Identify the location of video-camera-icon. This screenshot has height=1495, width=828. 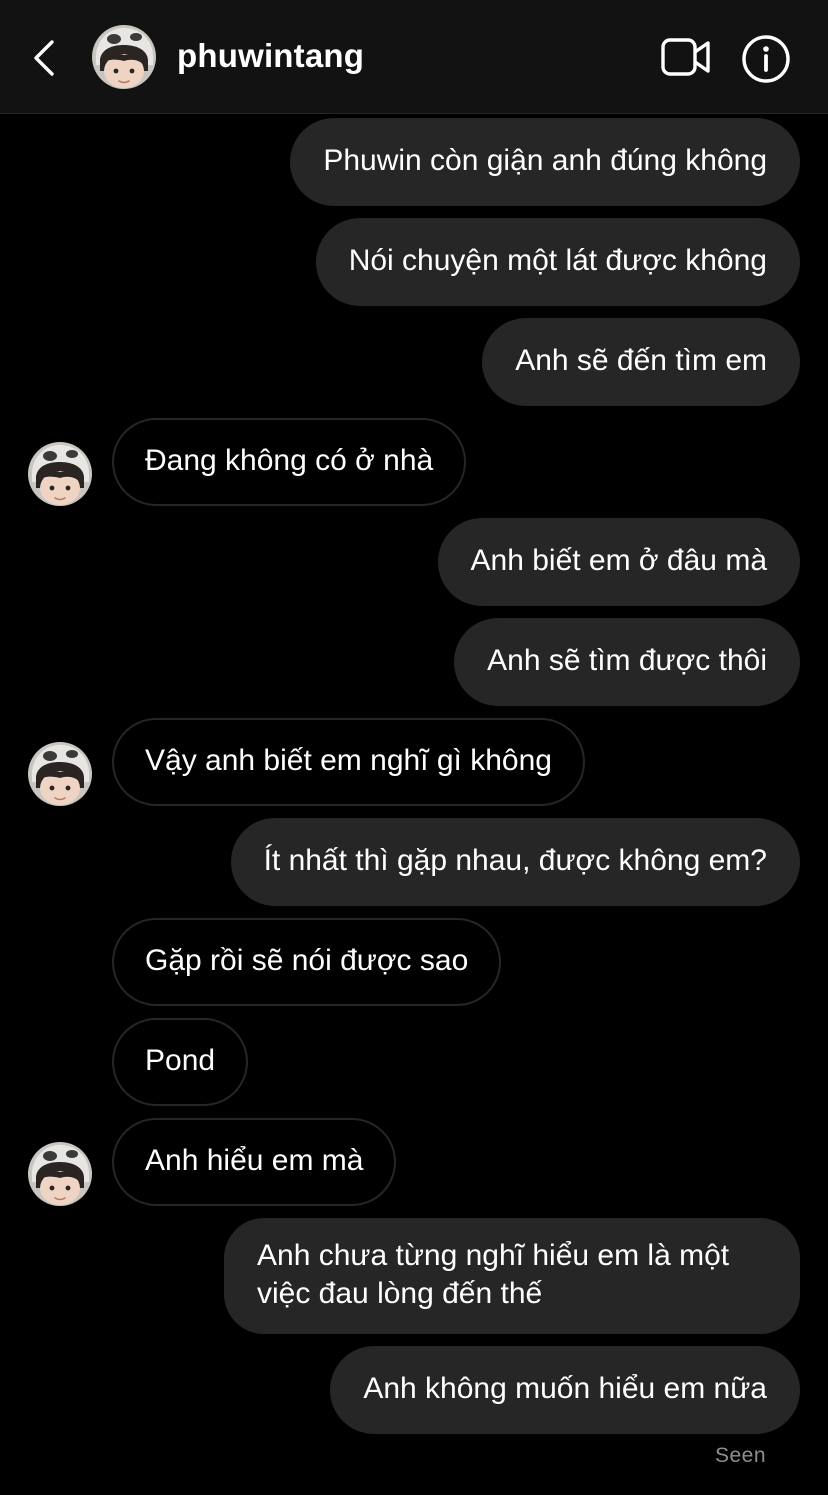
(685, 57).